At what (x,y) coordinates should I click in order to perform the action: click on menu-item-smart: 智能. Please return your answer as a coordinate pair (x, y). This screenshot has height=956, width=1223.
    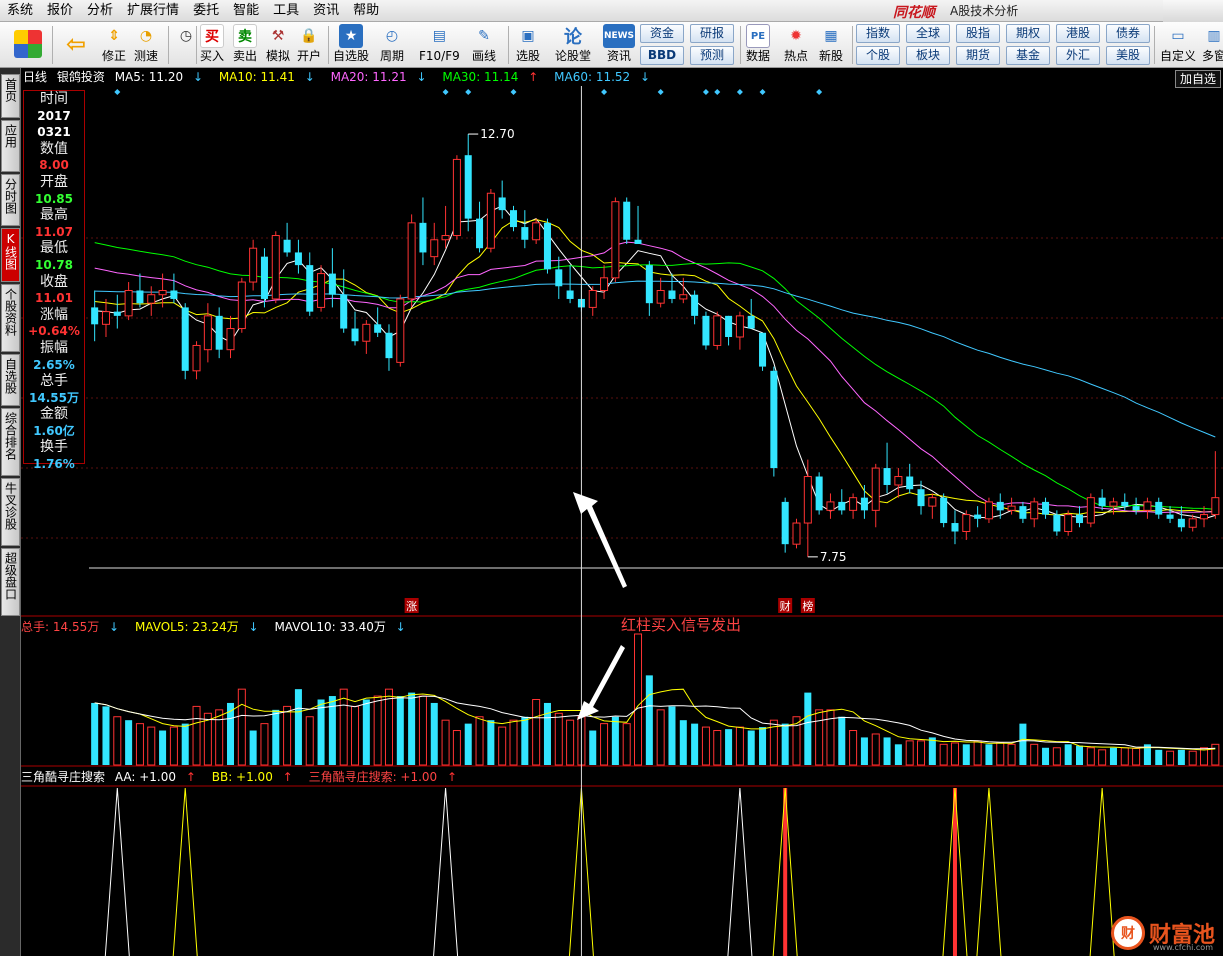
    Looking at the image, I should click on (246, 11).